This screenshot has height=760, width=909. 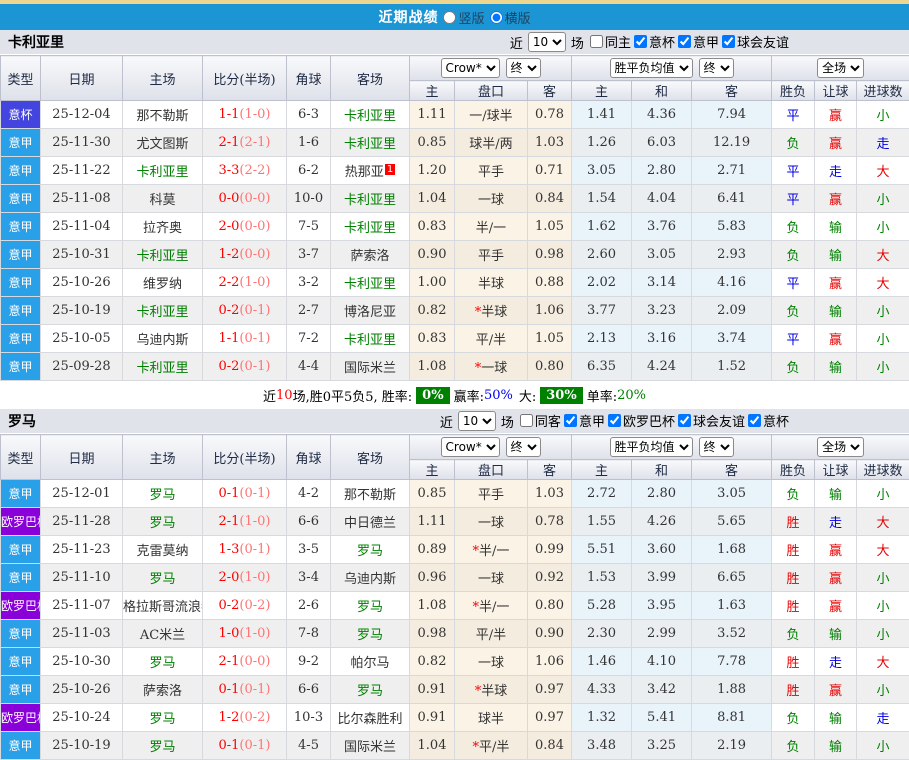 What do you see at coordinates (162, 691) in the screenshot?
I see `home-team-name: 萨索洛` at bounding box center [162, 691].